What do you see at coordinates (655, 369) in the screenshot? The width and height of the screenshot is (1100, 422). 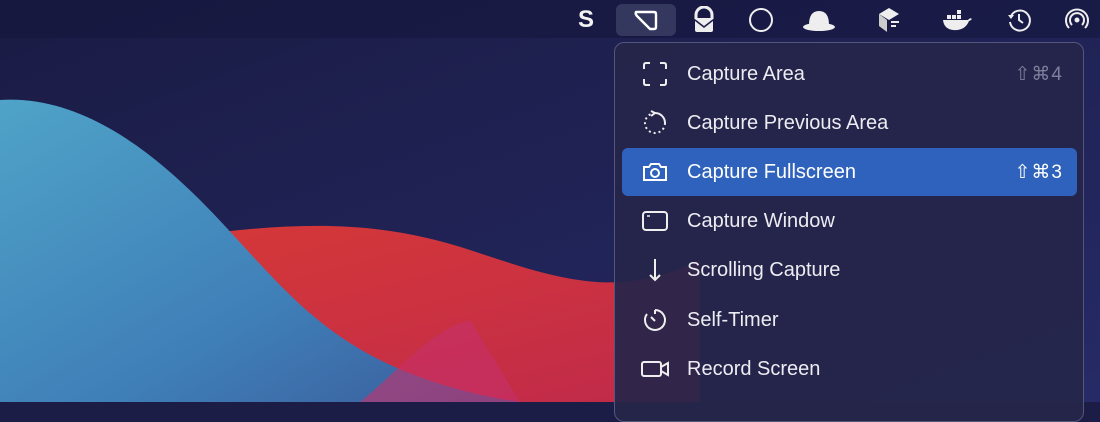 I see `video-camera-icon` at bounding box center [655, 369].